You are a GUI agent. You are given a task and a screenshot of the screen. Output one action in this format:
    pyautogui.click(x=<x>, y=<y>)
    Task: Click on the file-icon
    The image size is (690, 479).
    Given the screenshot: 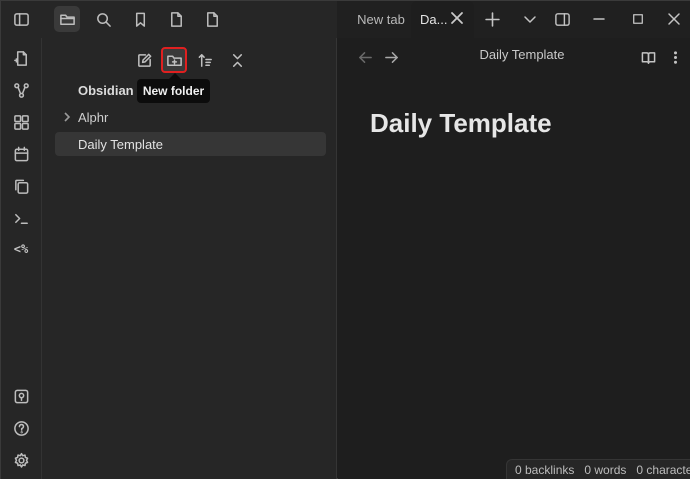 What is the action you would take?
    pyautogui.click(x=176, y=19)
    